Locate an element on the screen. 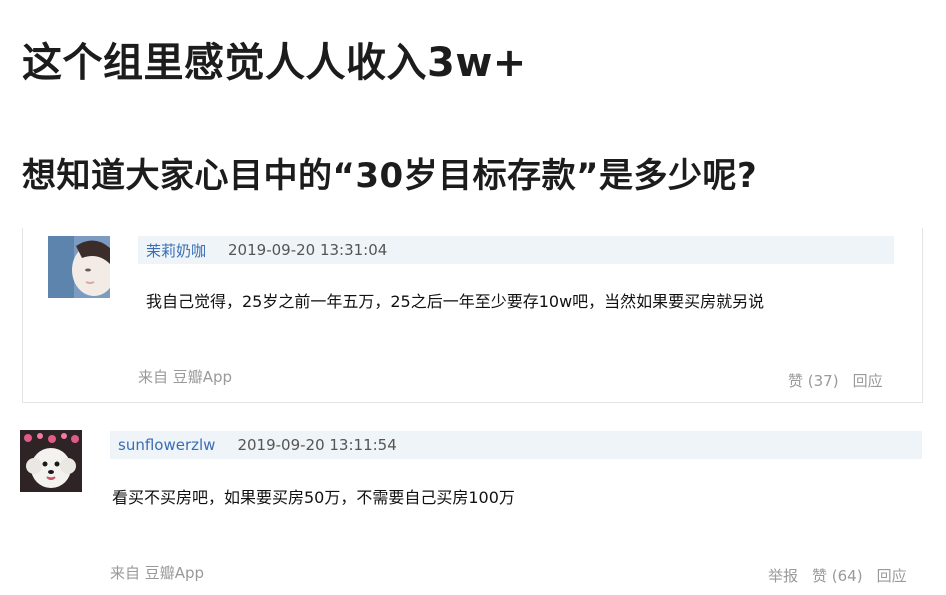 The image size is (946, 595). comment-actions: 赞 (37) 回应 is located at coordinates (835, 380).